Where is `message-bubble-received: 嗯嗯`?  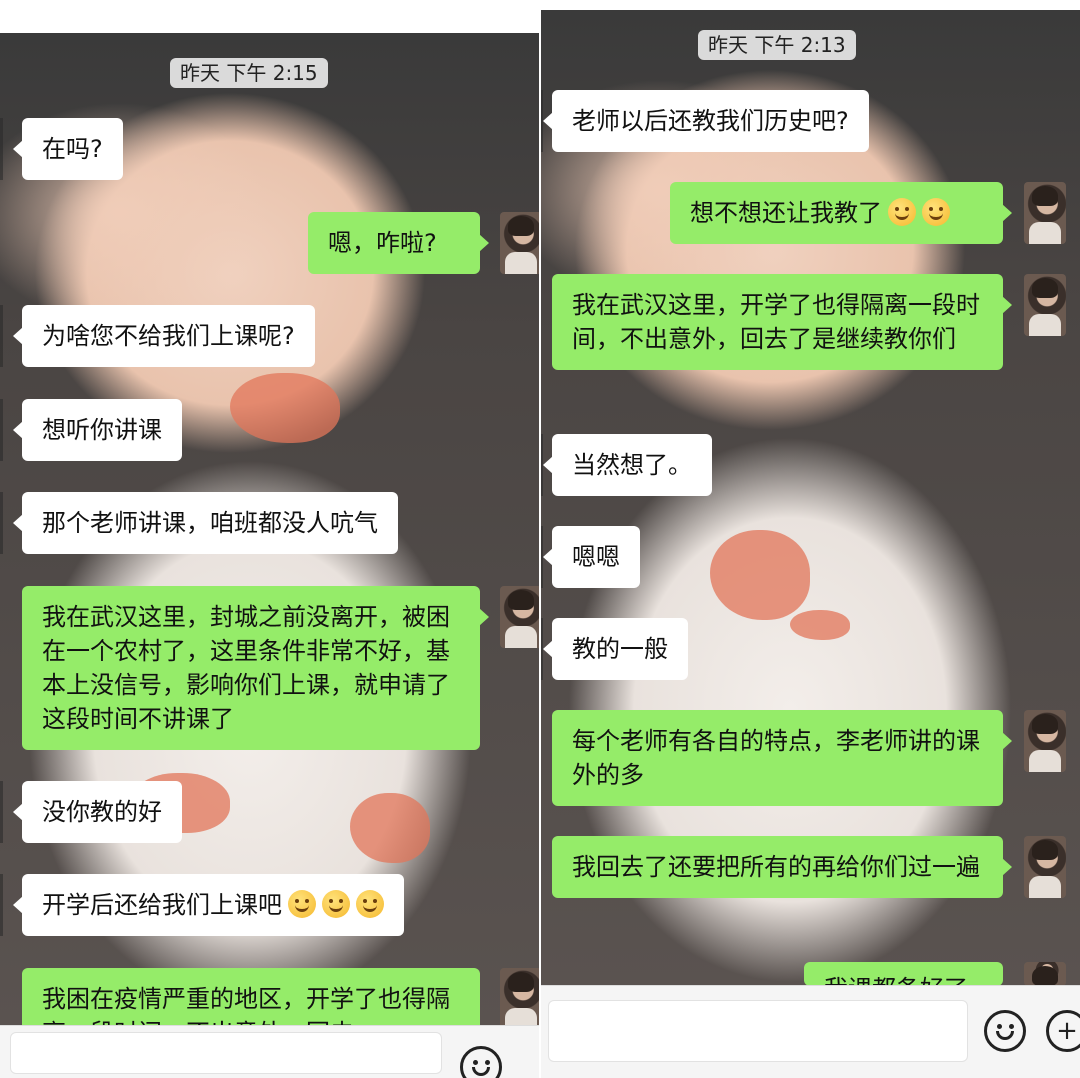 message-bubble-received: 嗯嗯 is located at coordinates (591, 557).